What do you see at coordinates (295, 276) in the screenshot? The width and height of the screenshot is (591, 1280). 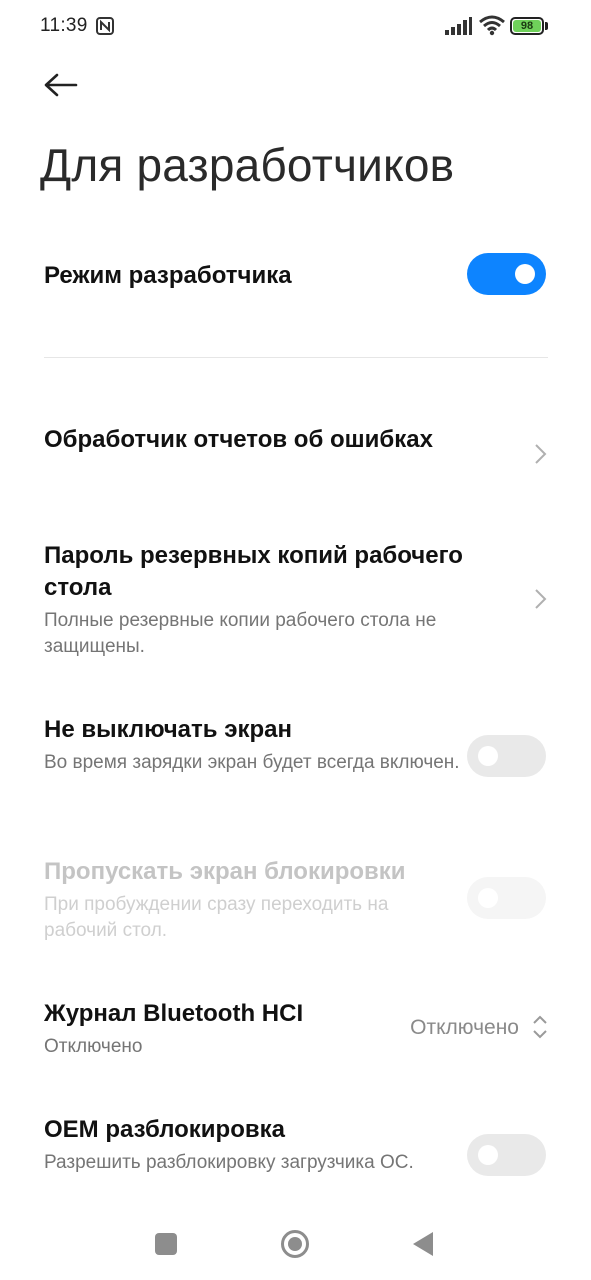 I see `developer-mode-row: Режим разработчика` at bounding box center [295, 276].